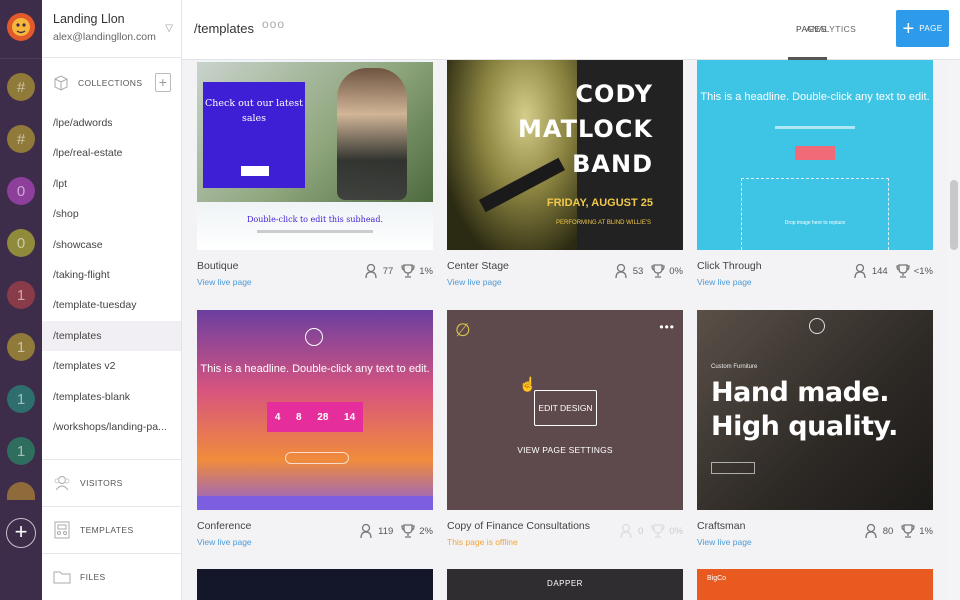  Describe the element at coordinates (426, 531) in the screenshot. I see `conversion-rate: 2%` at that location.